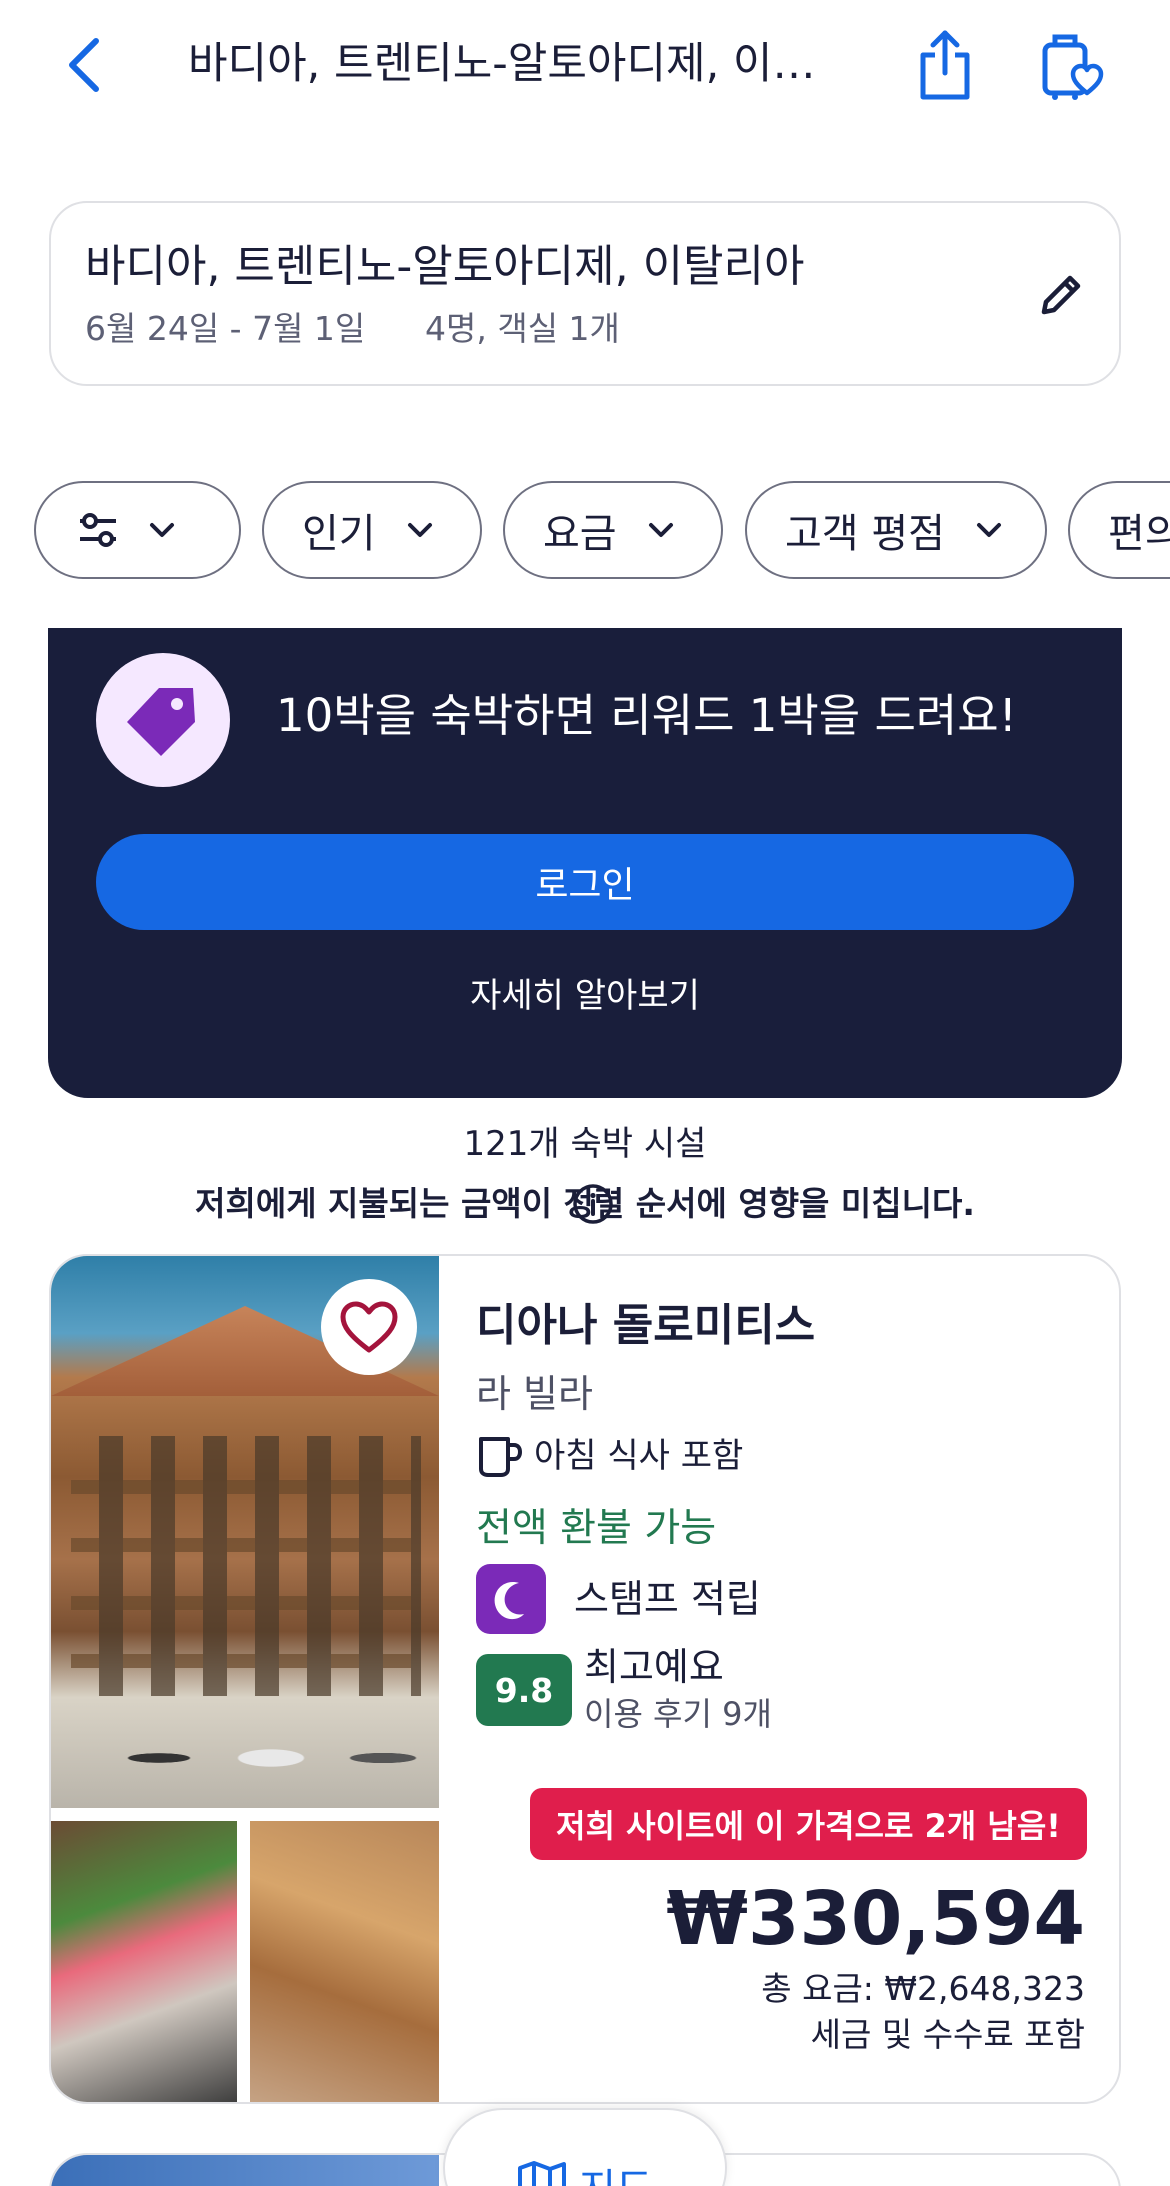  I want to click on edit-search-button, so click(1061, 295).